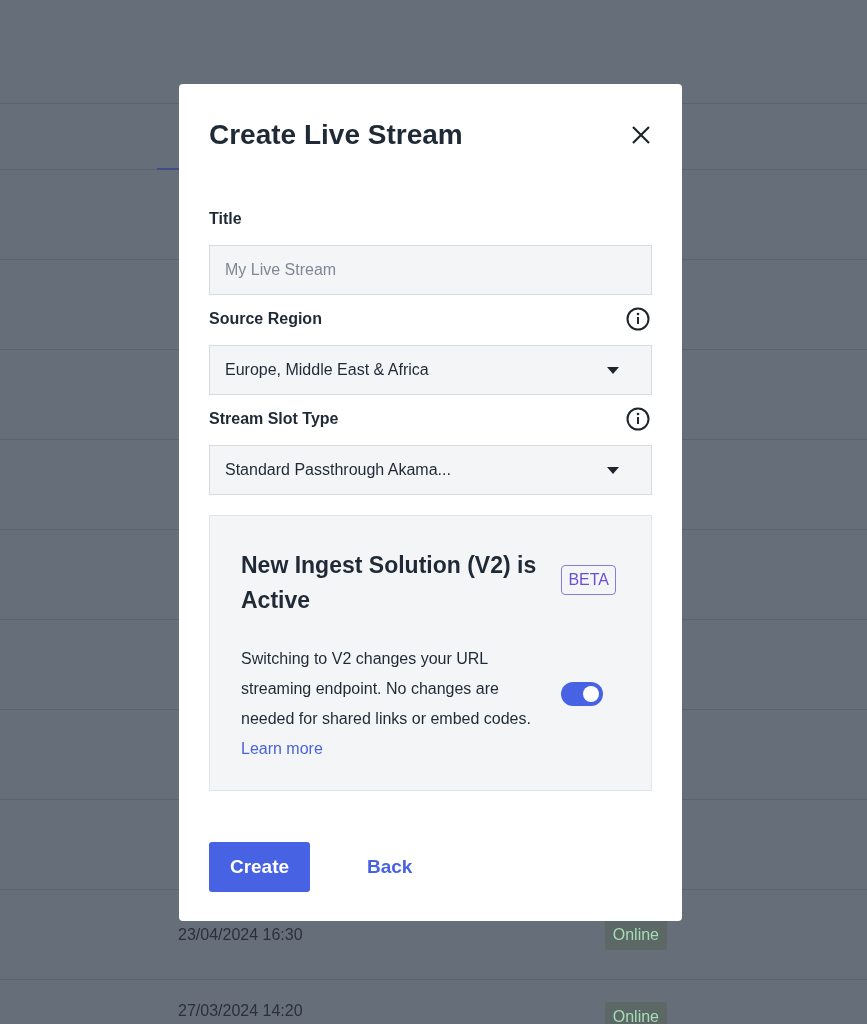  I want to click on back-button: Back, so click(390, 867).